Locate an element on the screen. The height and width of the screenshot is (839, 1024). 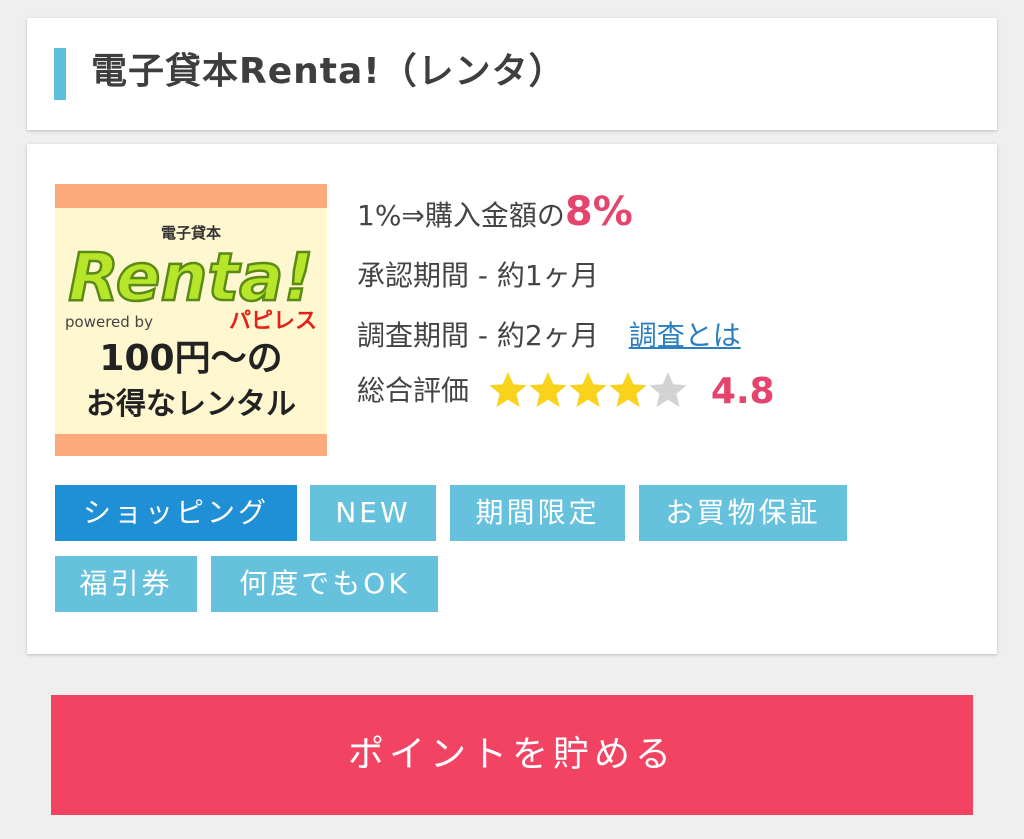
rating-line: 総合評価 4.8 is located at coordinates (566, 392).